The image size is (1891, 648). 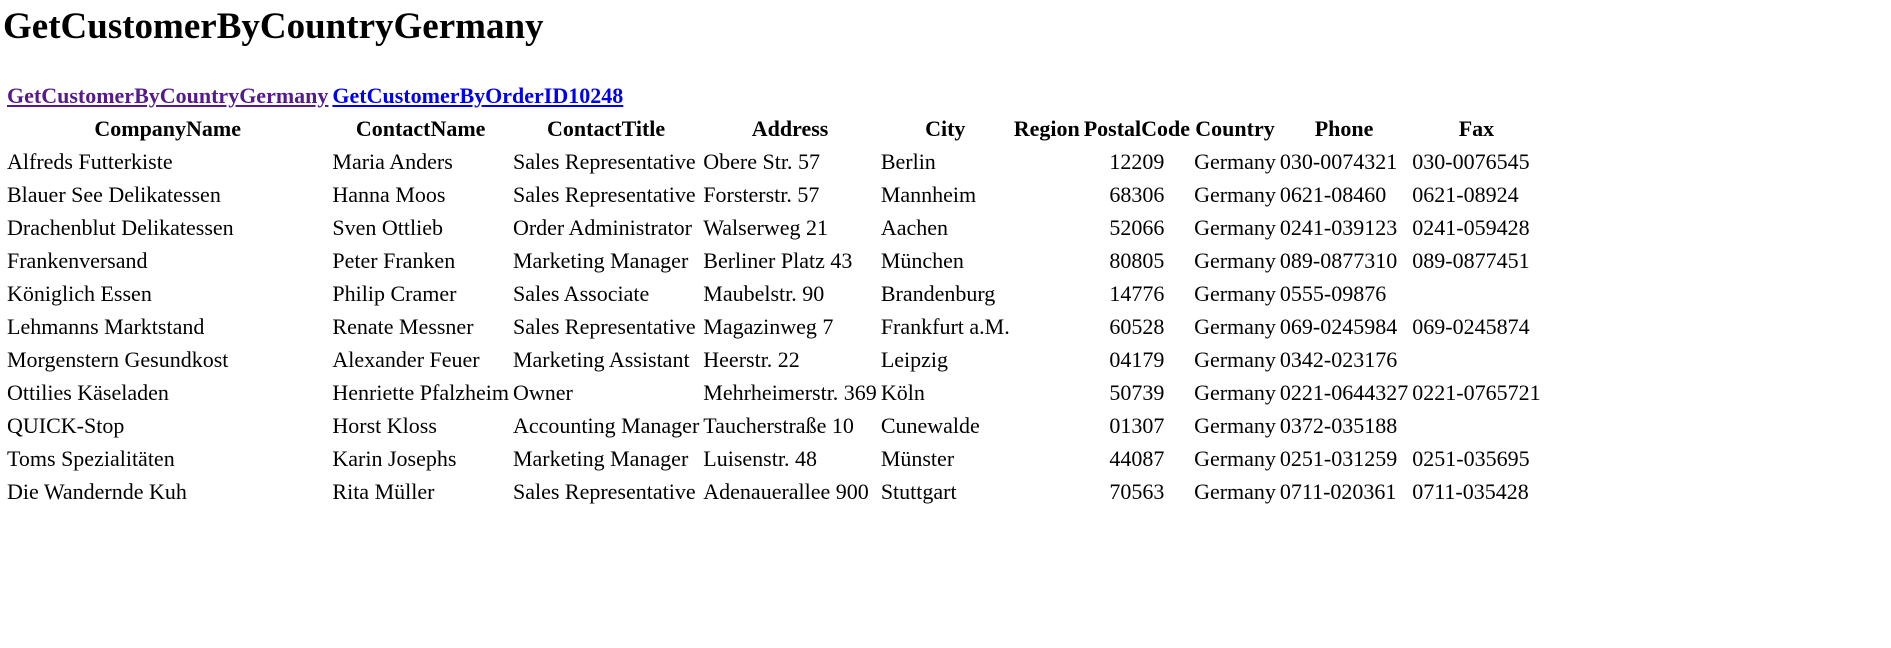 I want to click on page-title: GetCustomerByCountryGermany, so click(x=273, y=26).